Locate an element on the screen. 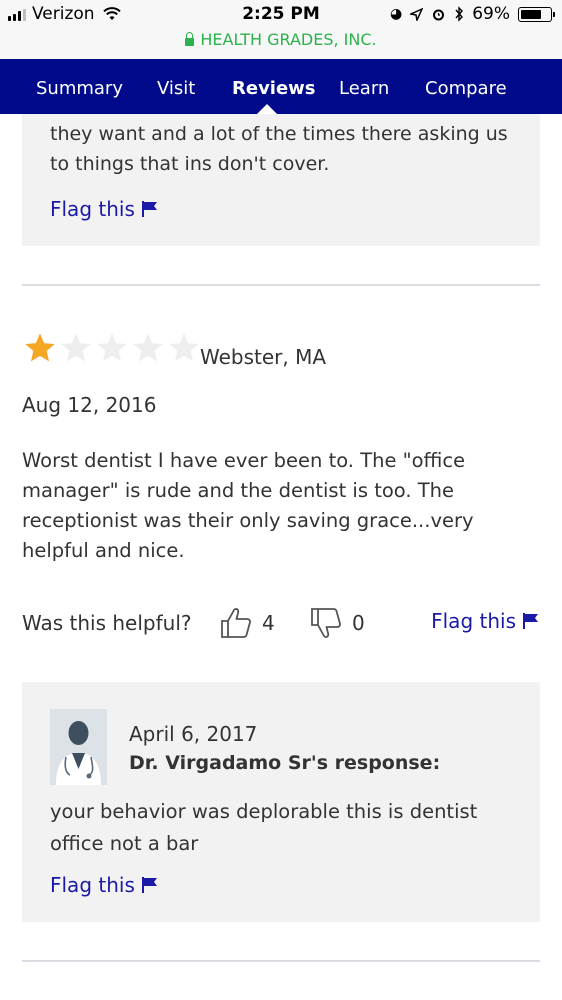  section-nav: Summary Visit Reviews Learn Compare is located at coordinates (281, 86).